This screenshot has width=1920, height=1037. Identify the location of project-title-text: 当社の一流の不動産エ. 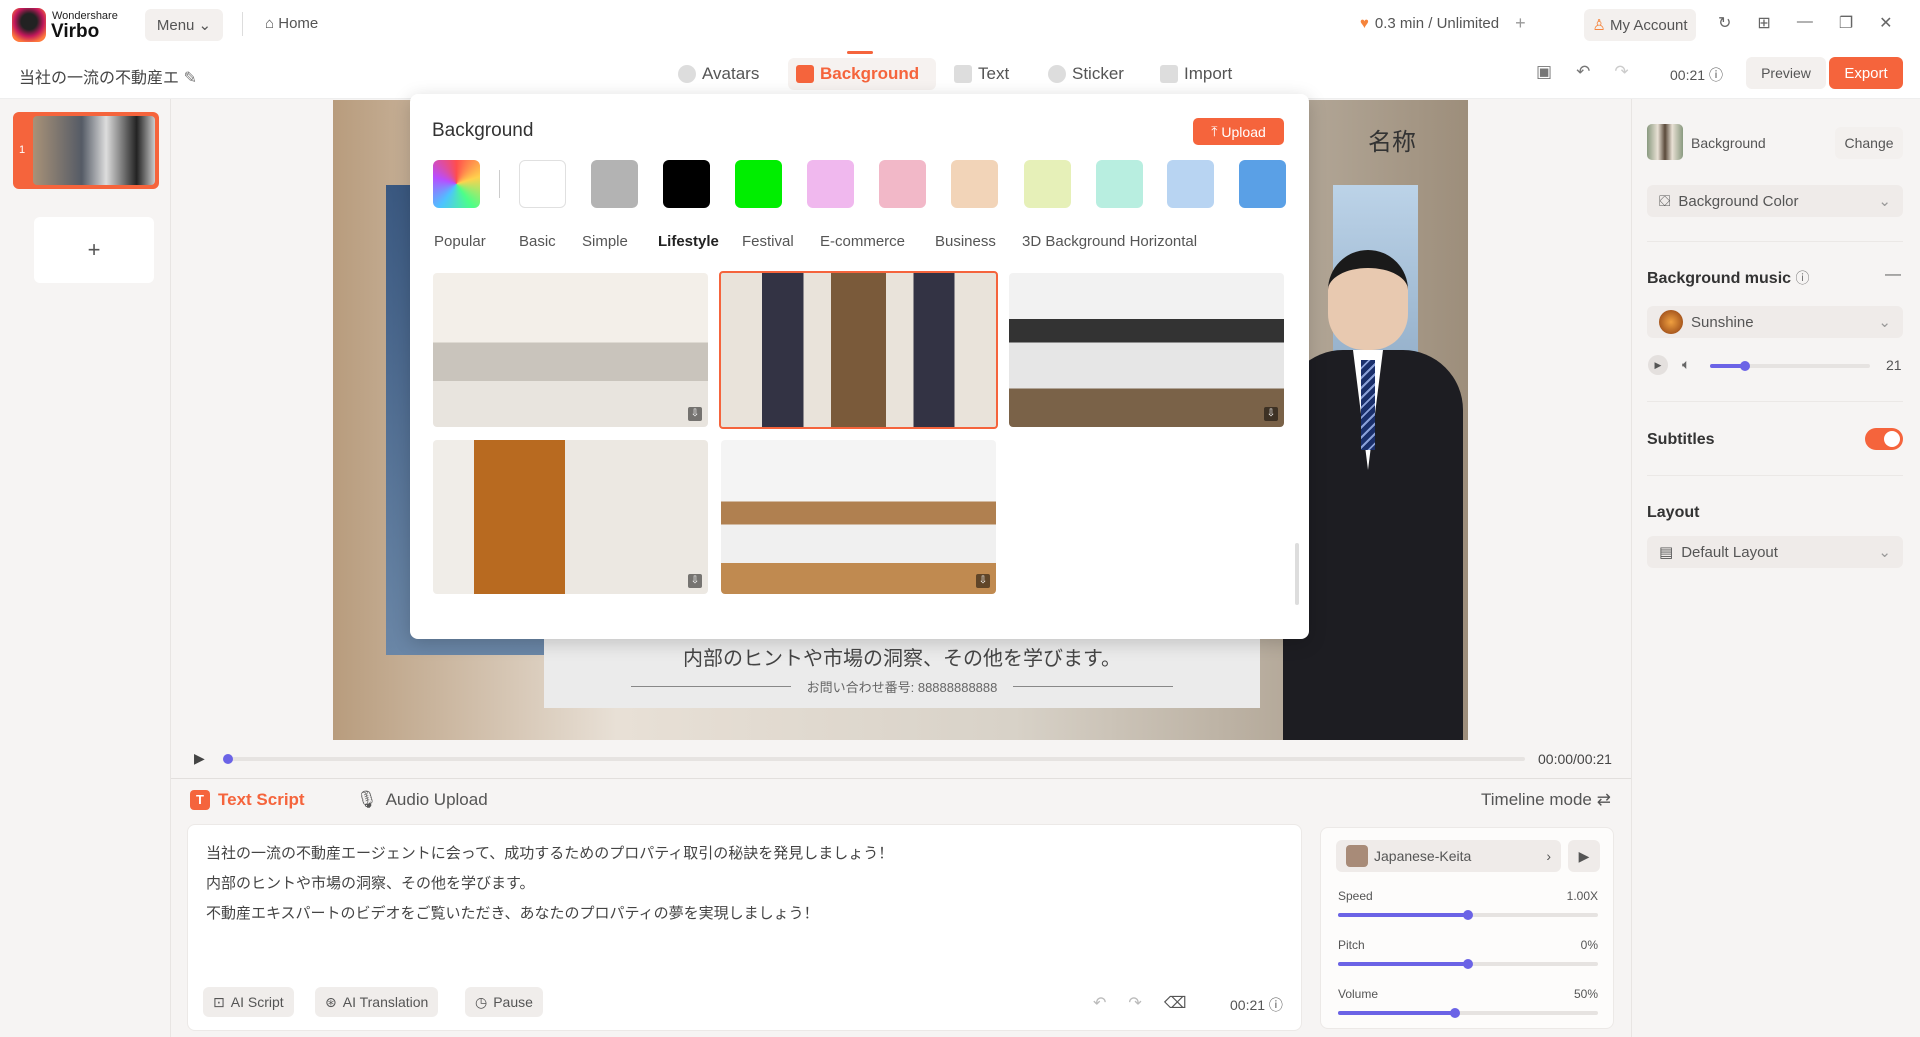
(99, 78).